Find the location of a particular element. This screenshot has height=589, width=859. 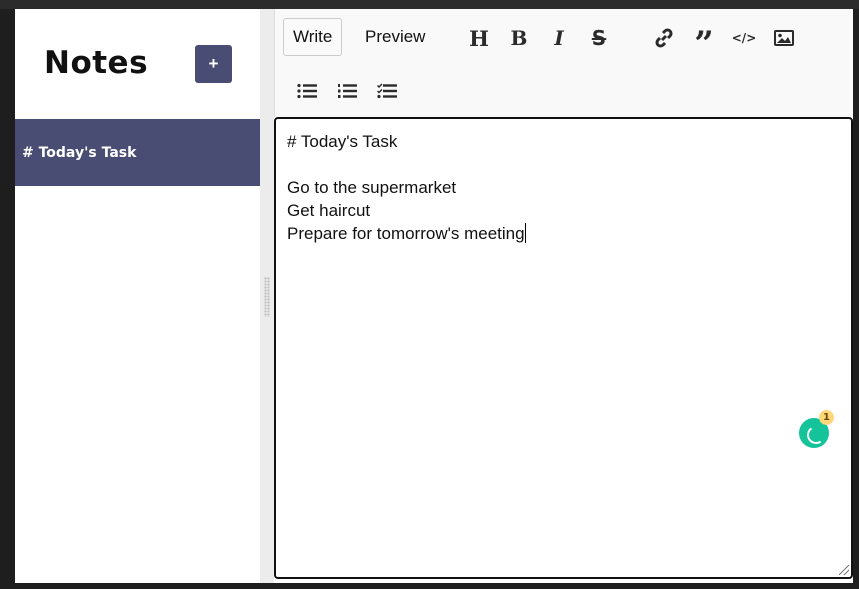

editor-toolbar: Write Preview H B I S ” </> is located at coordinates (563, 63).